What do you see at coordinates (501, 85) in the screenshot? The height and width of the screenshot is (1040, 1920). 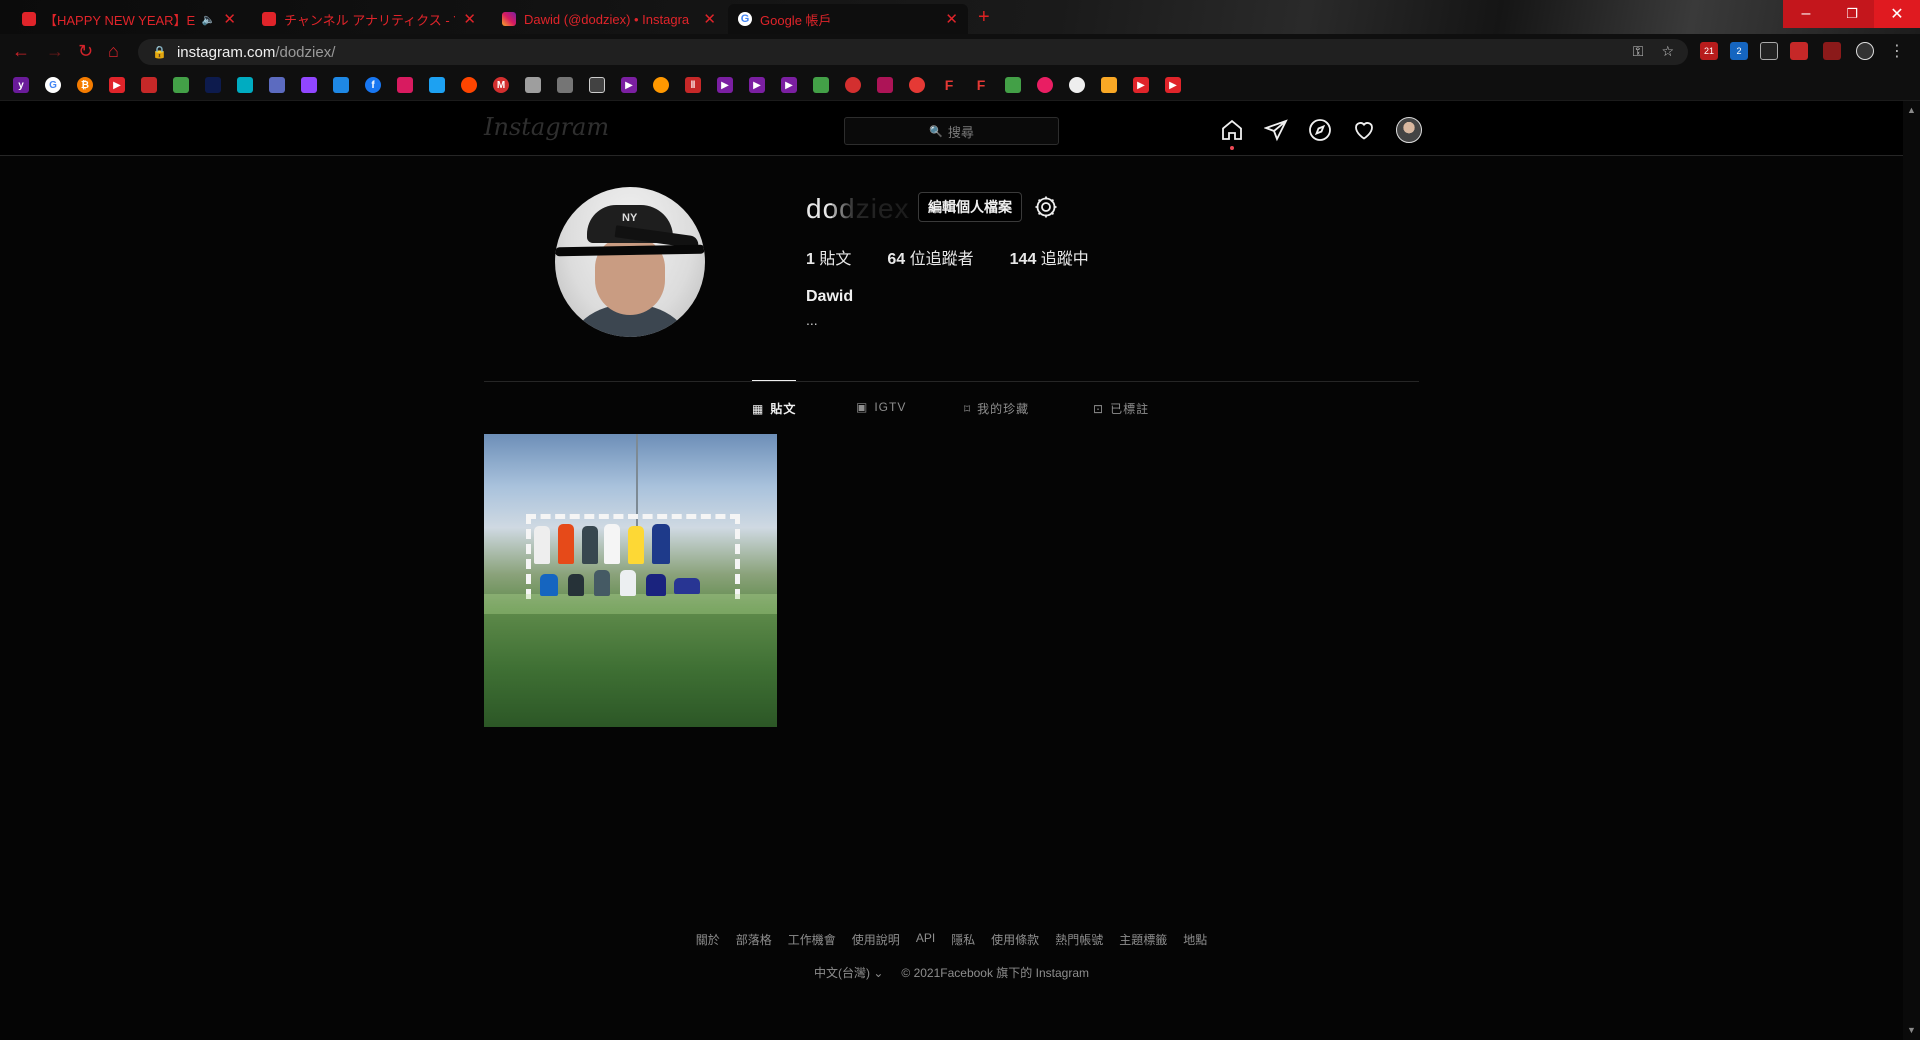 I see `bookmark-icon: M` at bounding box center [501, 85].